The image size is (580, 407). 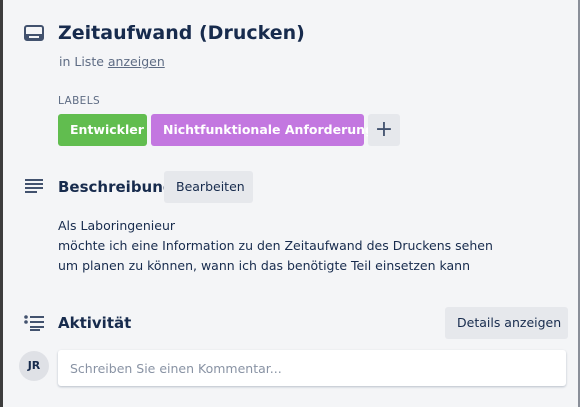 What do you see at coordinates (312, 368) in the screenshot?
I see `comment-input` at bounding box center [312, 368].